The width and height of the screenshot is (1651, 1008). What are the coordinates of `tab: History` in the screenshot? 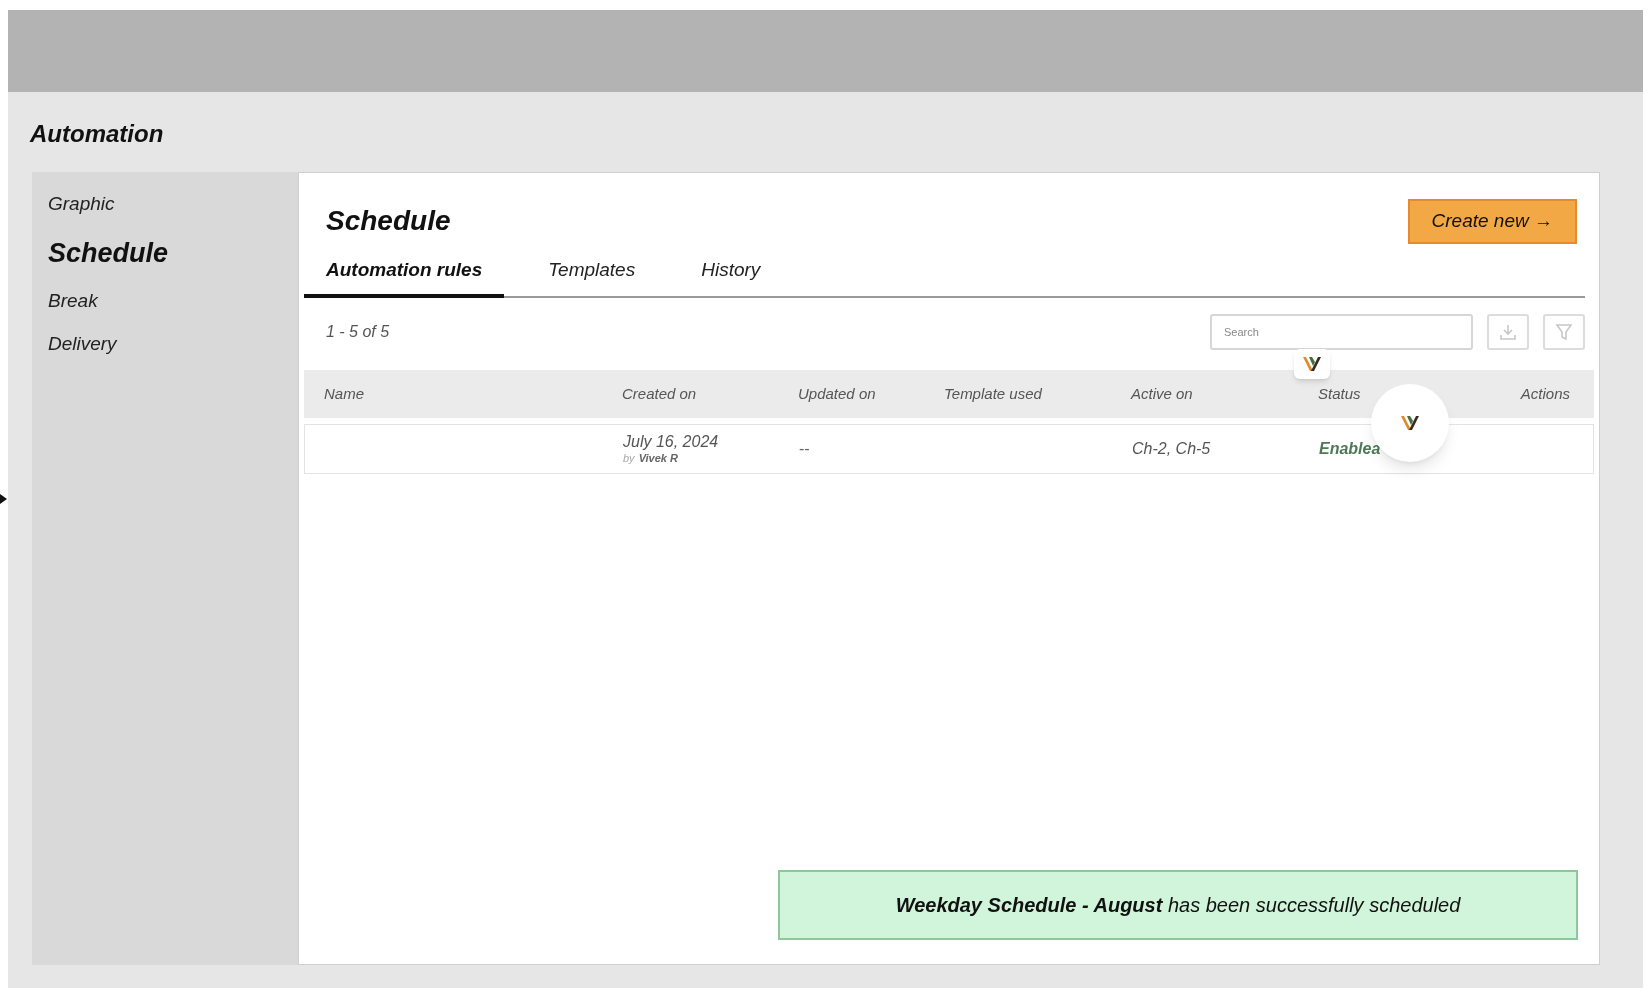 It's located at (731, 276).